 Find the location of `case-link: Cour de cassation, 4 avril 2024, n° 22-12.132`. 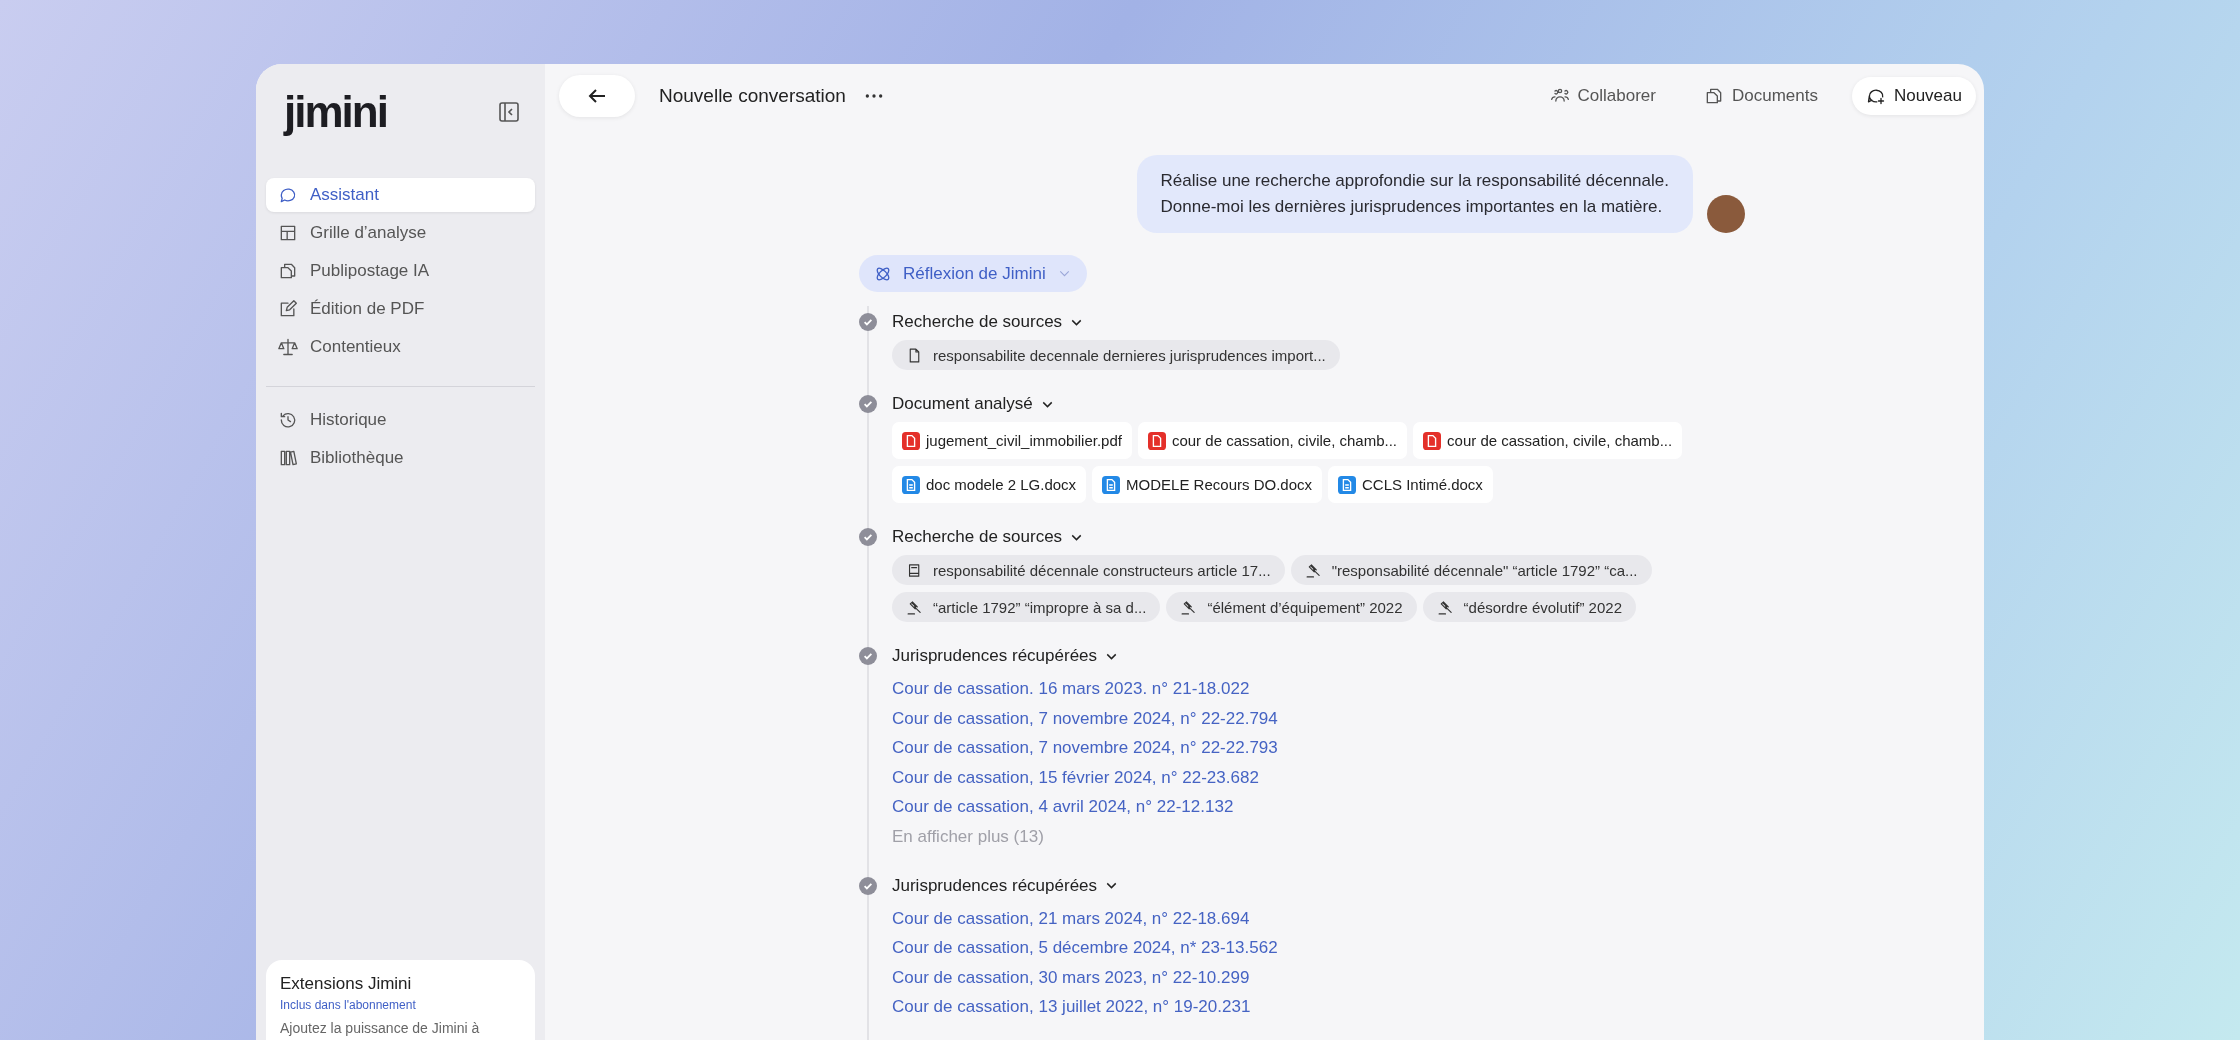

case-link: Cour de cassation, 4 avril 2024, n° 22-12.132 is located at coordinates (1063, 807).